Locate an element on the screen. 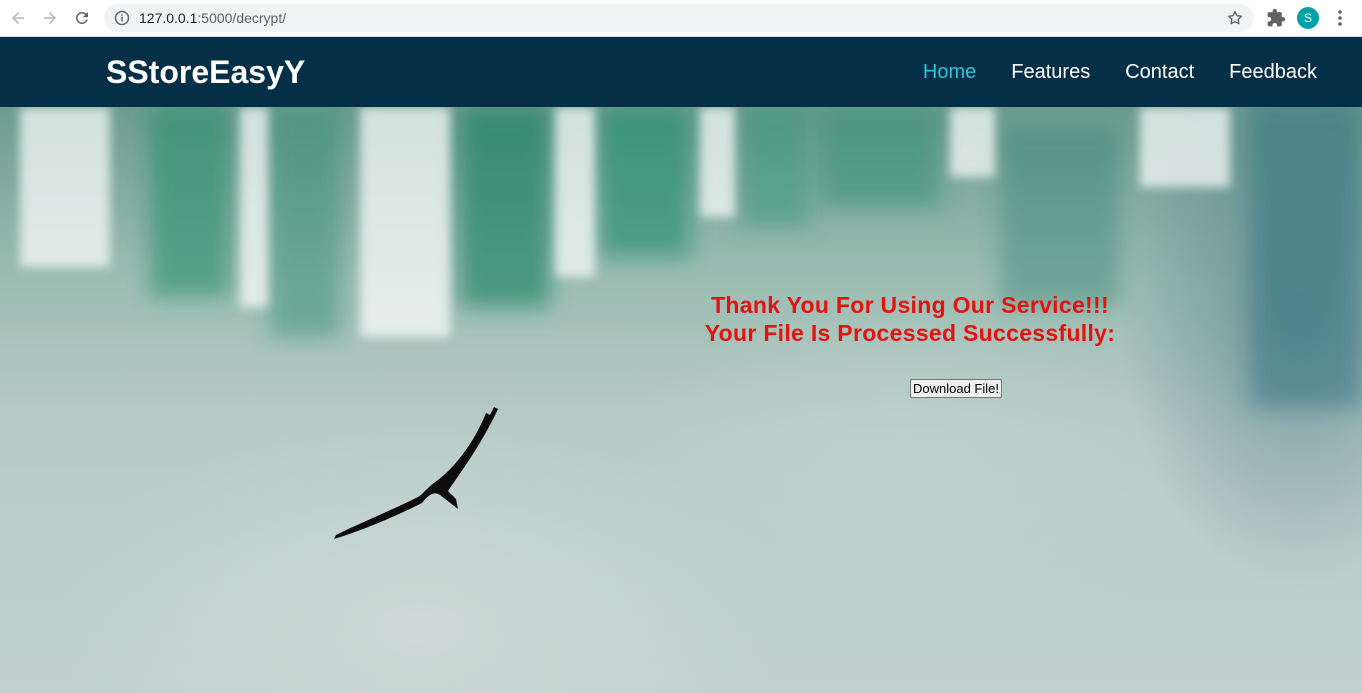 Image resolution: width=1362 pixels, height=693 pixels. browser-toolbar: 127.0.0.1:5000/decrypt/ S is located at coordinates (681, 18).